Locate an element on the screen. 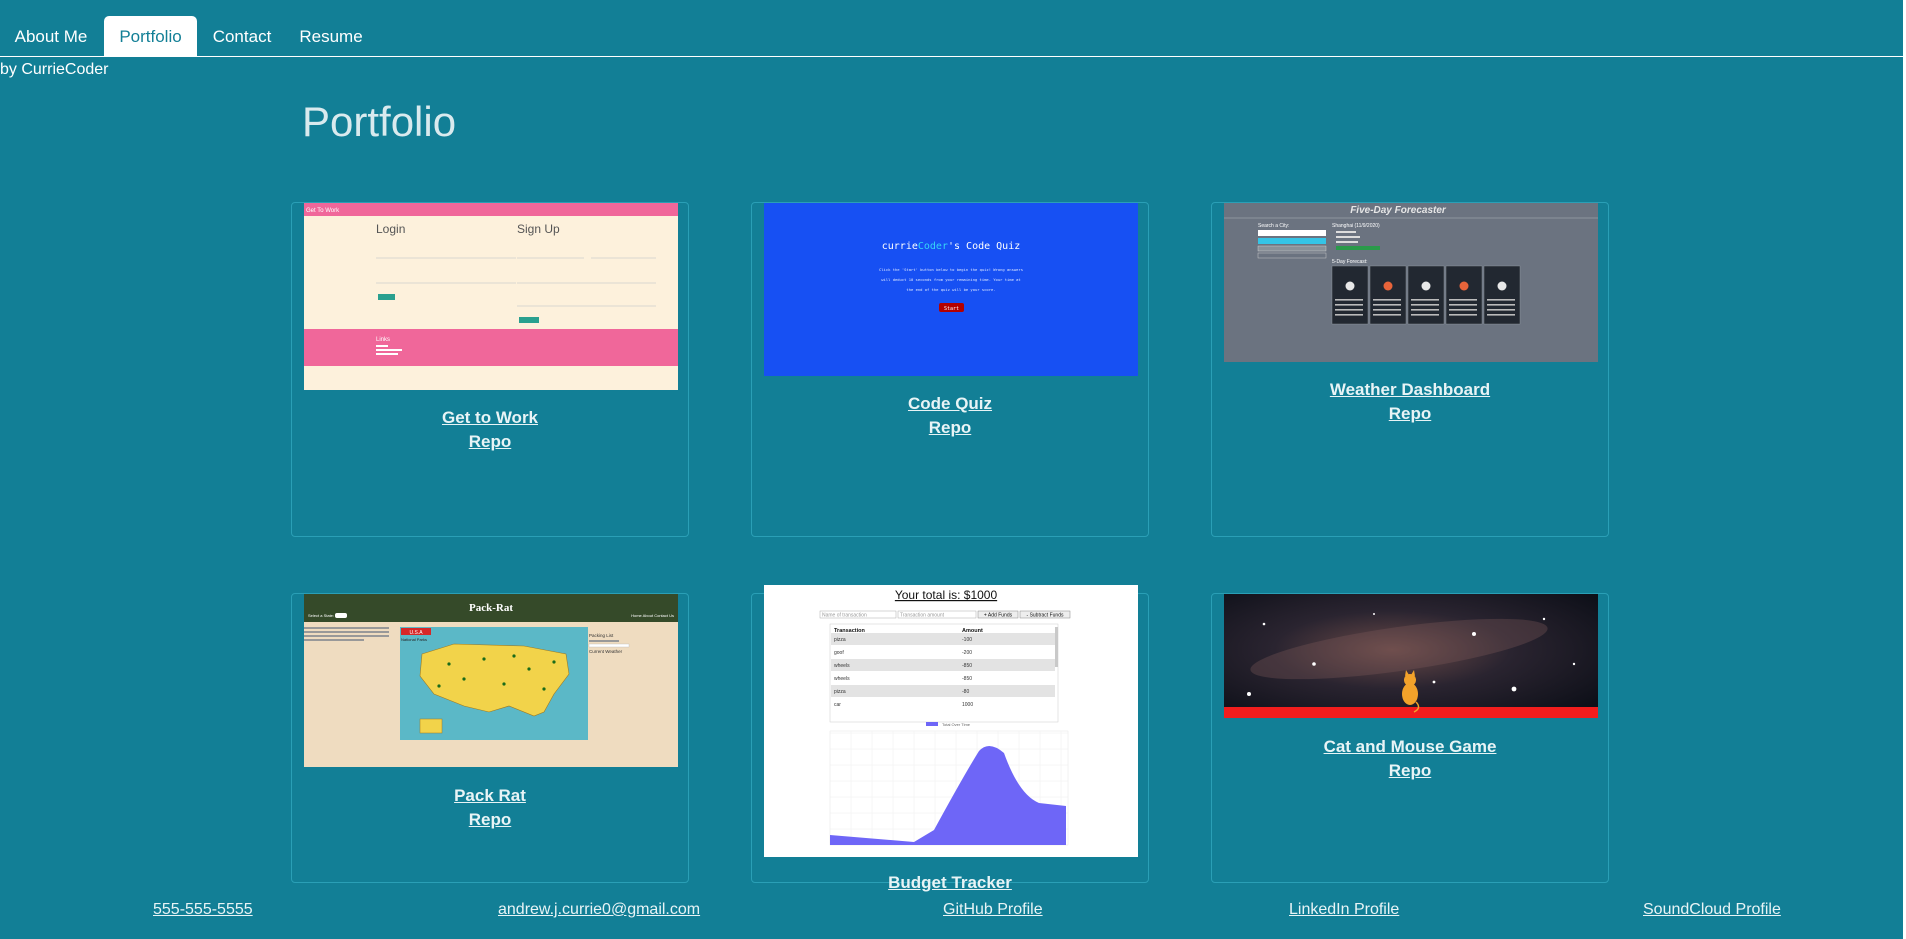 This screenshot has width=1906, height=939. project-title-link: Budget Tracker is located at coordinates (950, 883).